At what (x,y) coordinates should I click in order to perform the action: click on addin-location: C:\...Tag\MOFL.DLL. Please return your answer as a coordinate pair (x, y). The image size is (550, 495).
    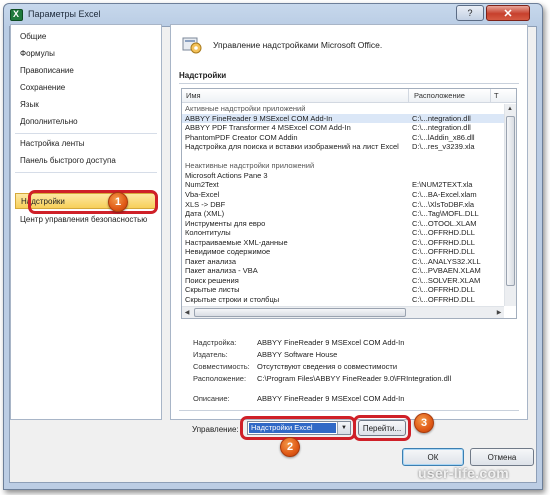
    Looking at the image, I should click on (445, 214).